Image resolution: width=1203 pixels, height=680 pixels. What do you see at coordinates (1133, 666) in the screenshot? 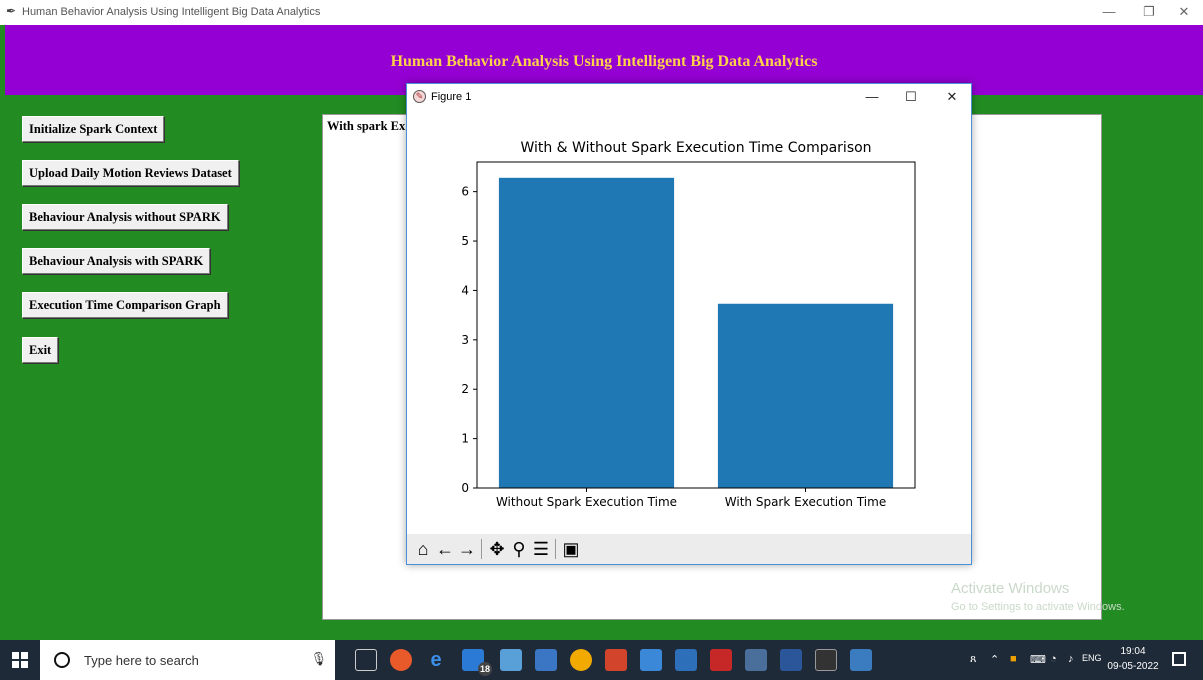
I see `clock-date: 09-05-2022` at bounding box center [1133, 666].